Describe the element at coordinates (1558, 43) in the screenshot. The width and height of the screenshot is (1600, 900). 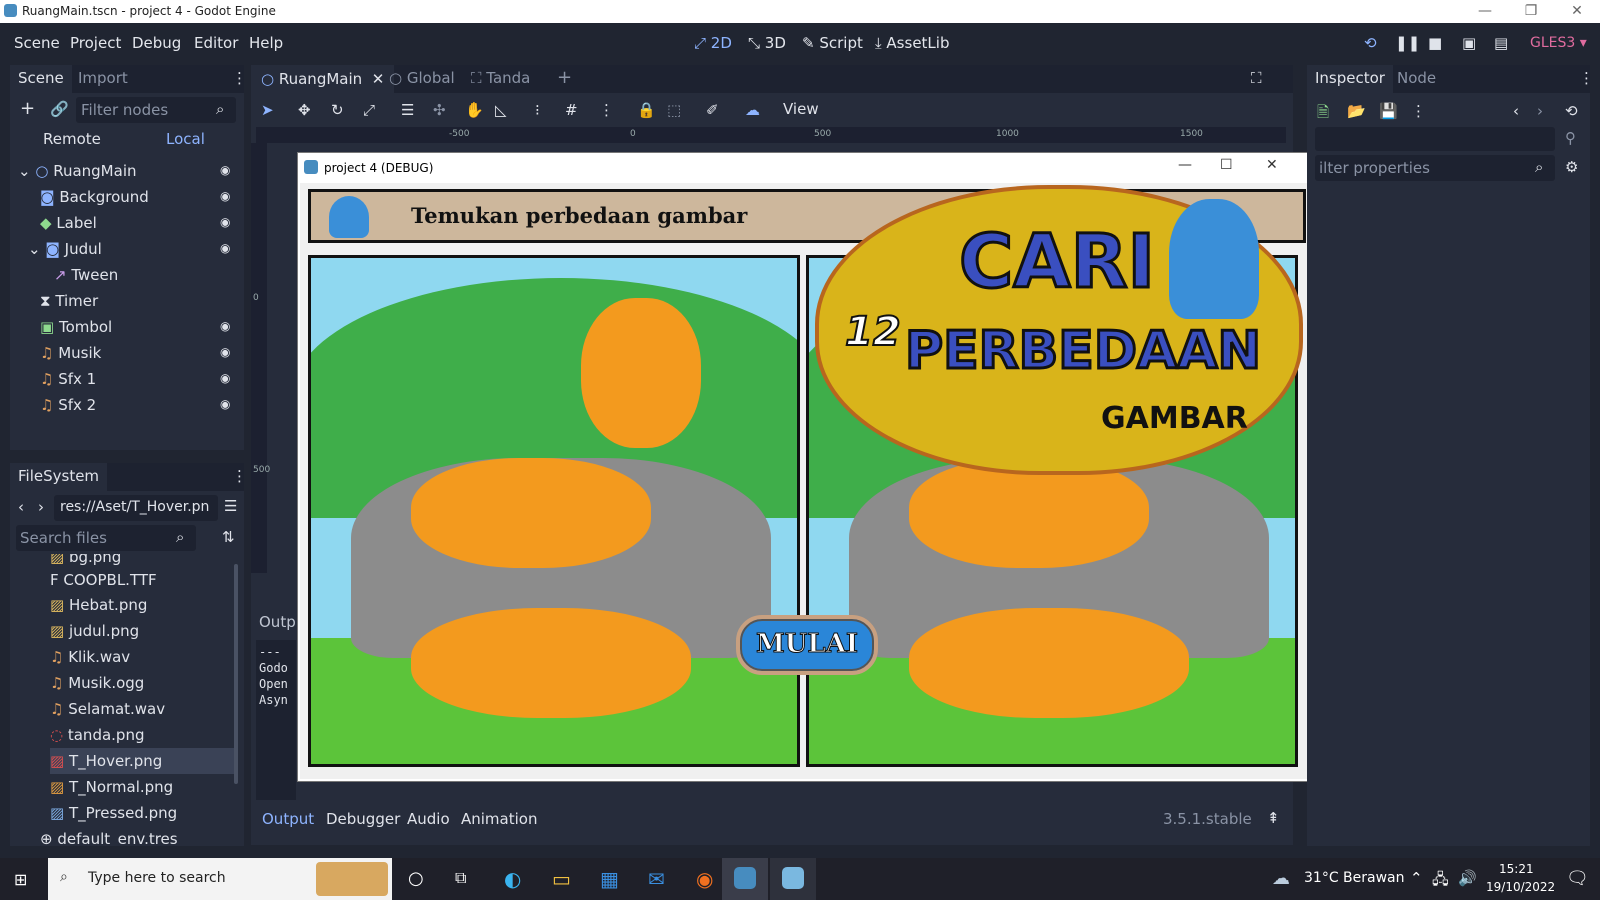
I see `renderer-selector: GLES3 ▾` at that location.